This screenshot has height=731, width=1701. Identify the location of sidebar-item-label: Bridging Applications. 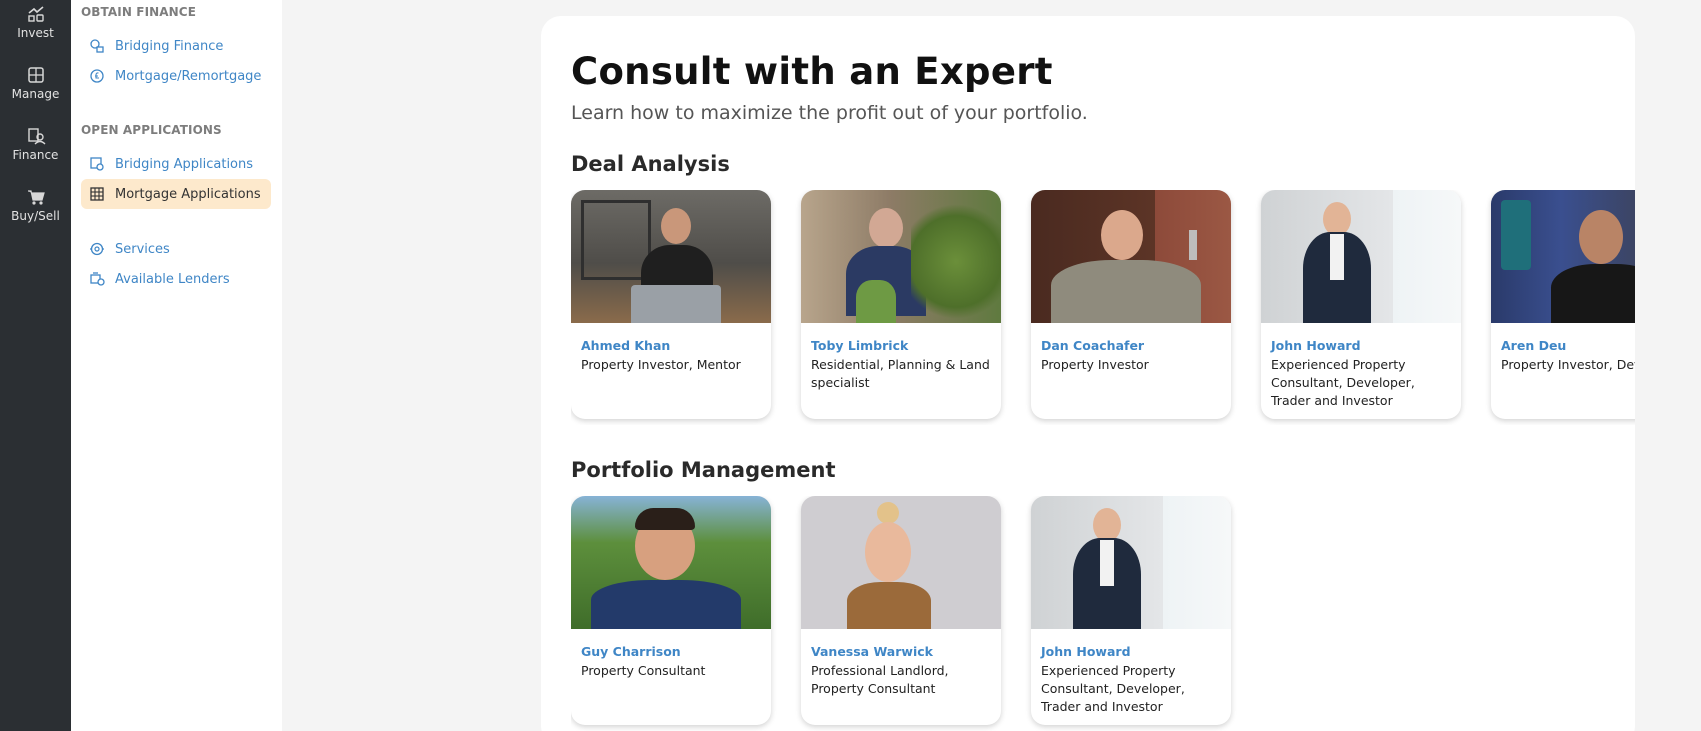
(184, 164).